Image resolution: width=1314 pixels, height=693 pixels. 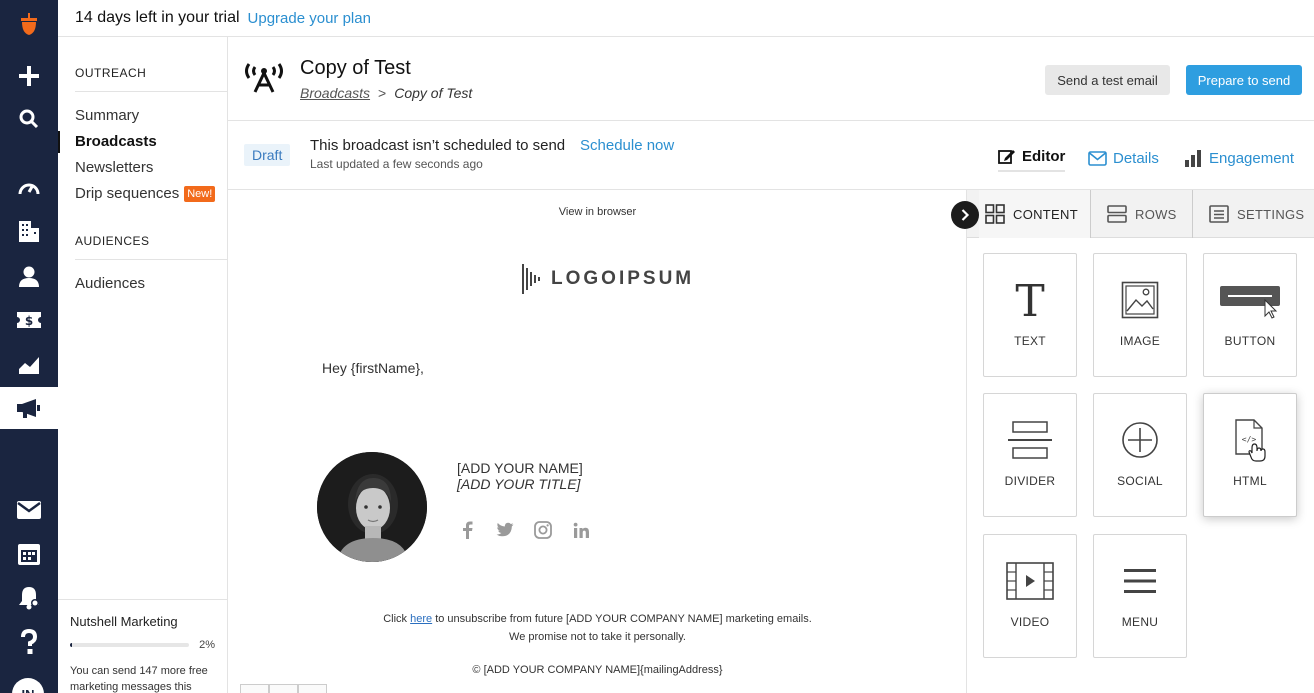 I want to click on new-badge: New!, so click(x=200, y=194).